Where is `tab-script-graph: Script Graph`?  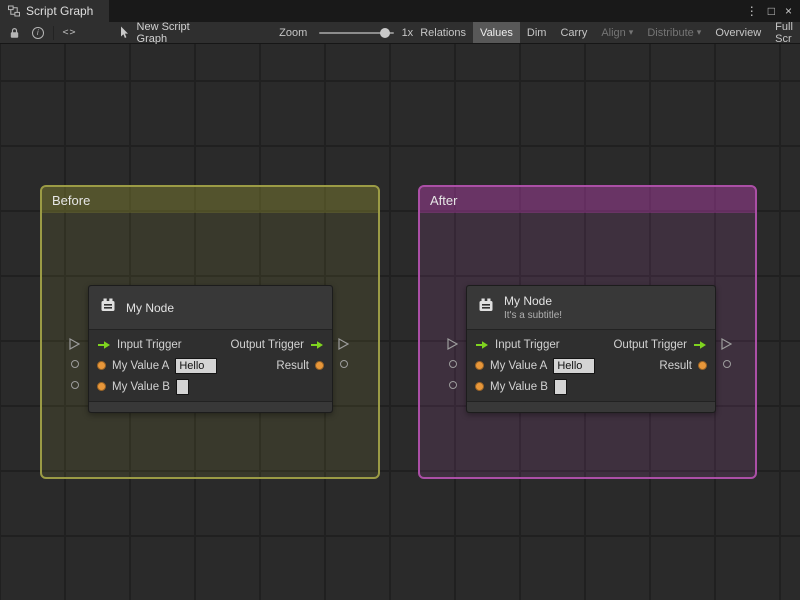
tab-script-graph: Script Graph is located at coordinates (55, 11).